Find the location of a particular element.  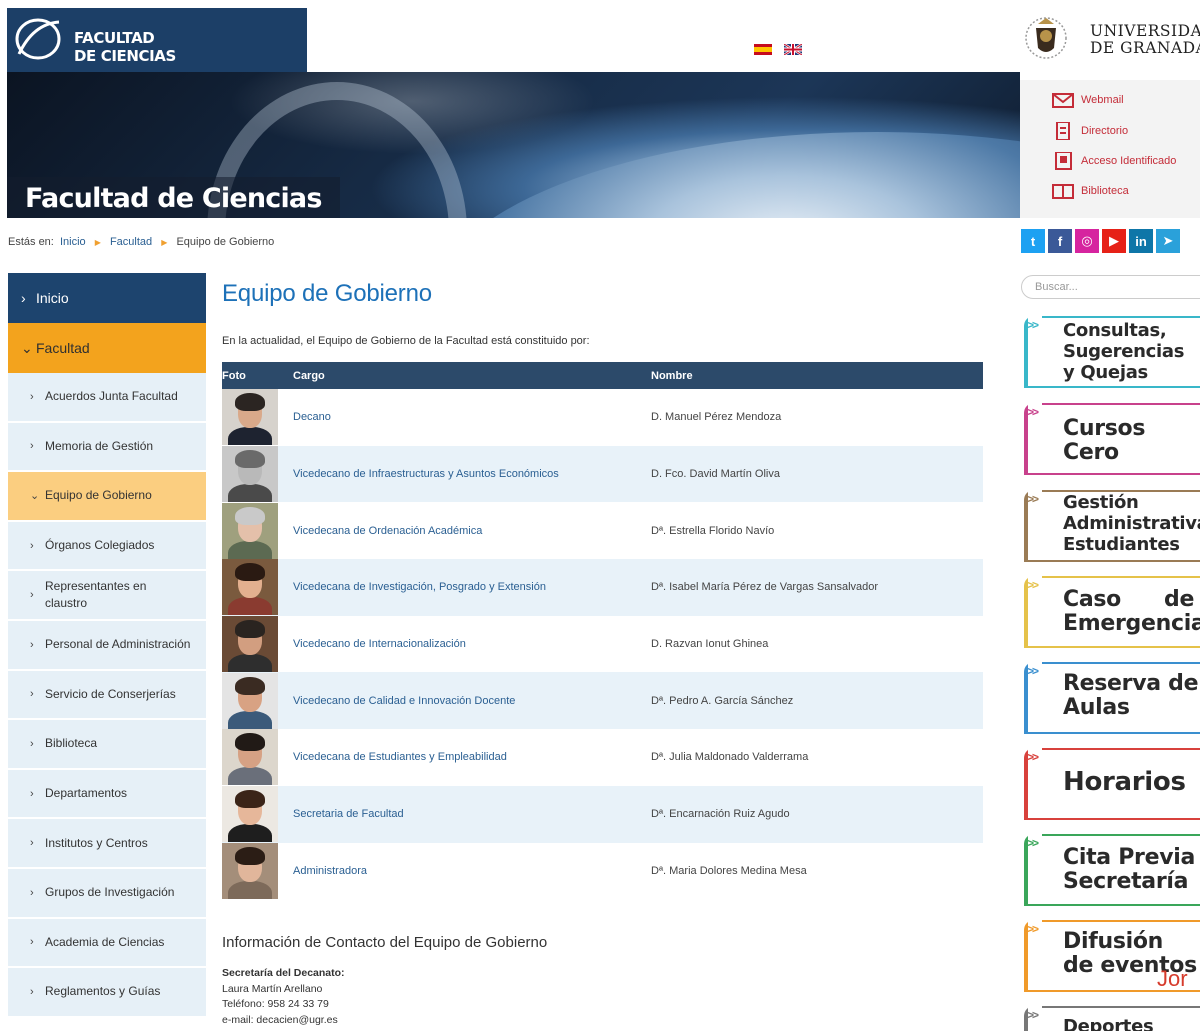

webmail-link: Webmail is located at coordinates (1088, 100).